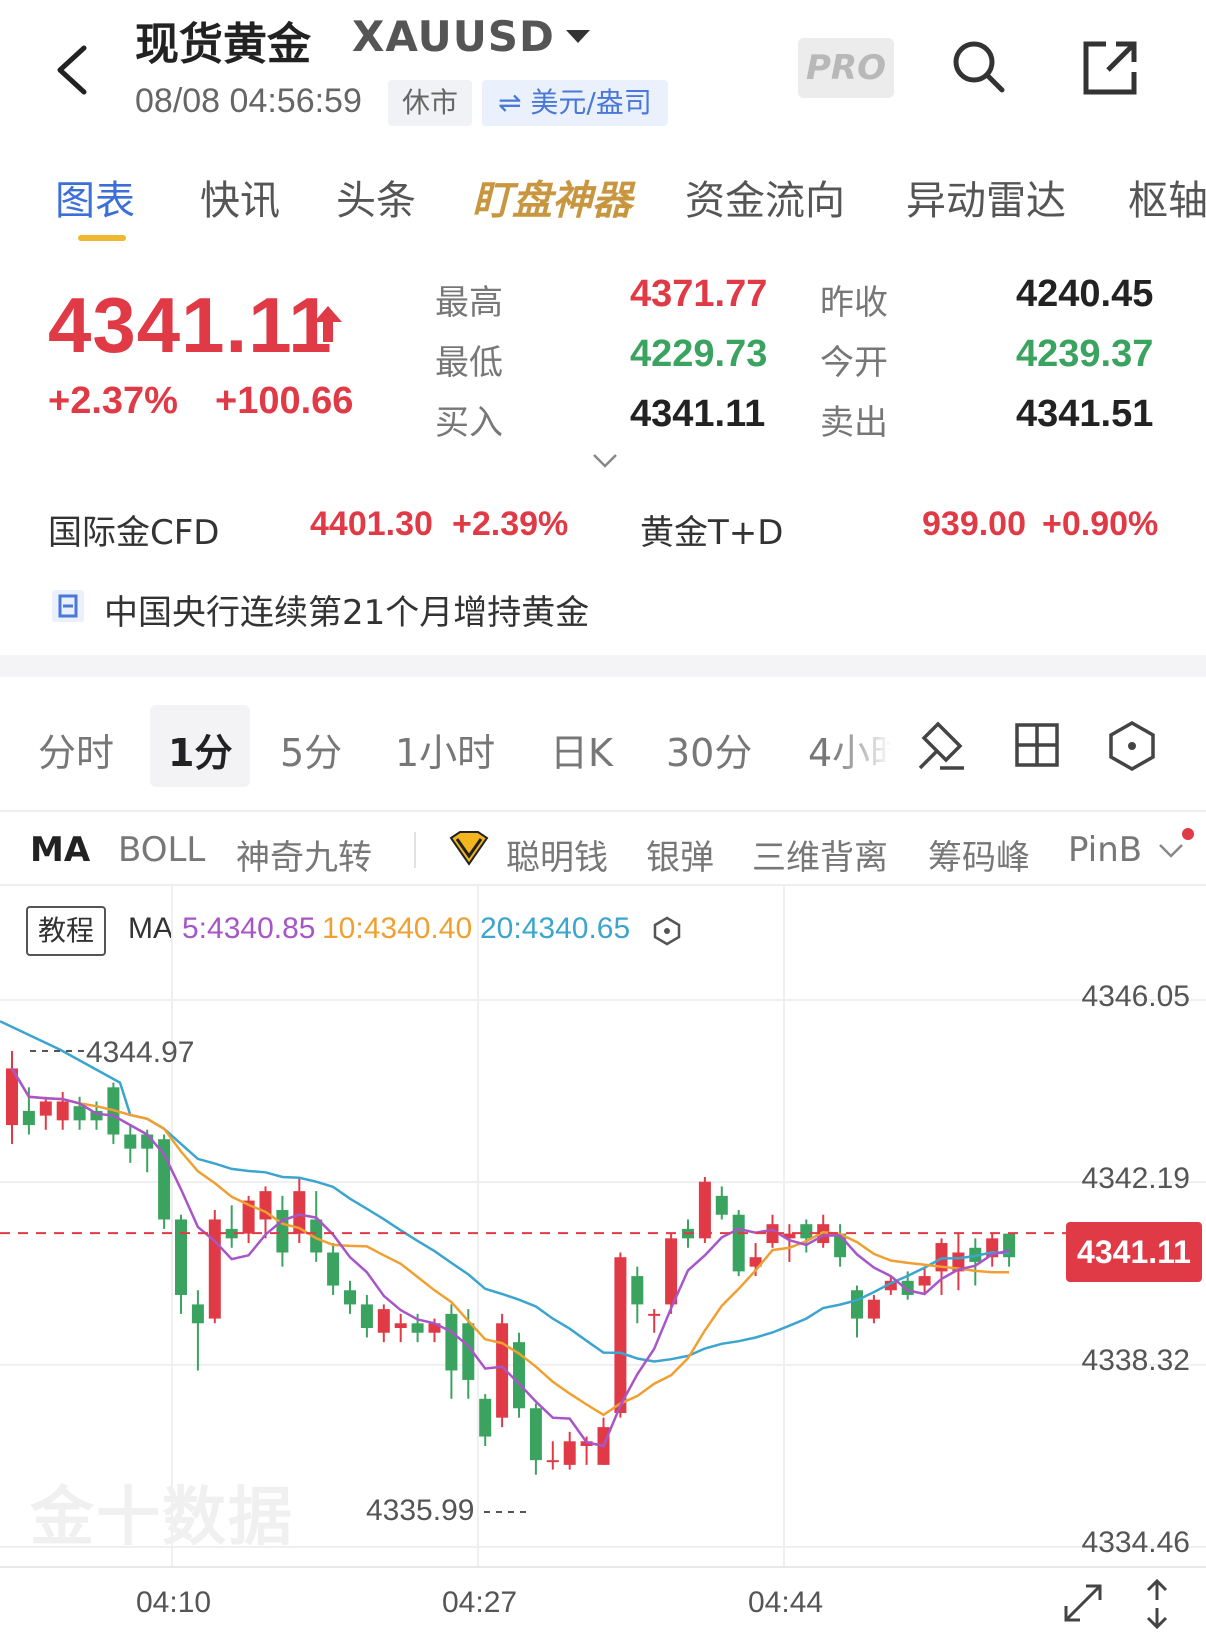  What do you see at coordinates (846, 68) in the screenshot?
I see `pro-button: PRO` at bounding box center [846, 68].